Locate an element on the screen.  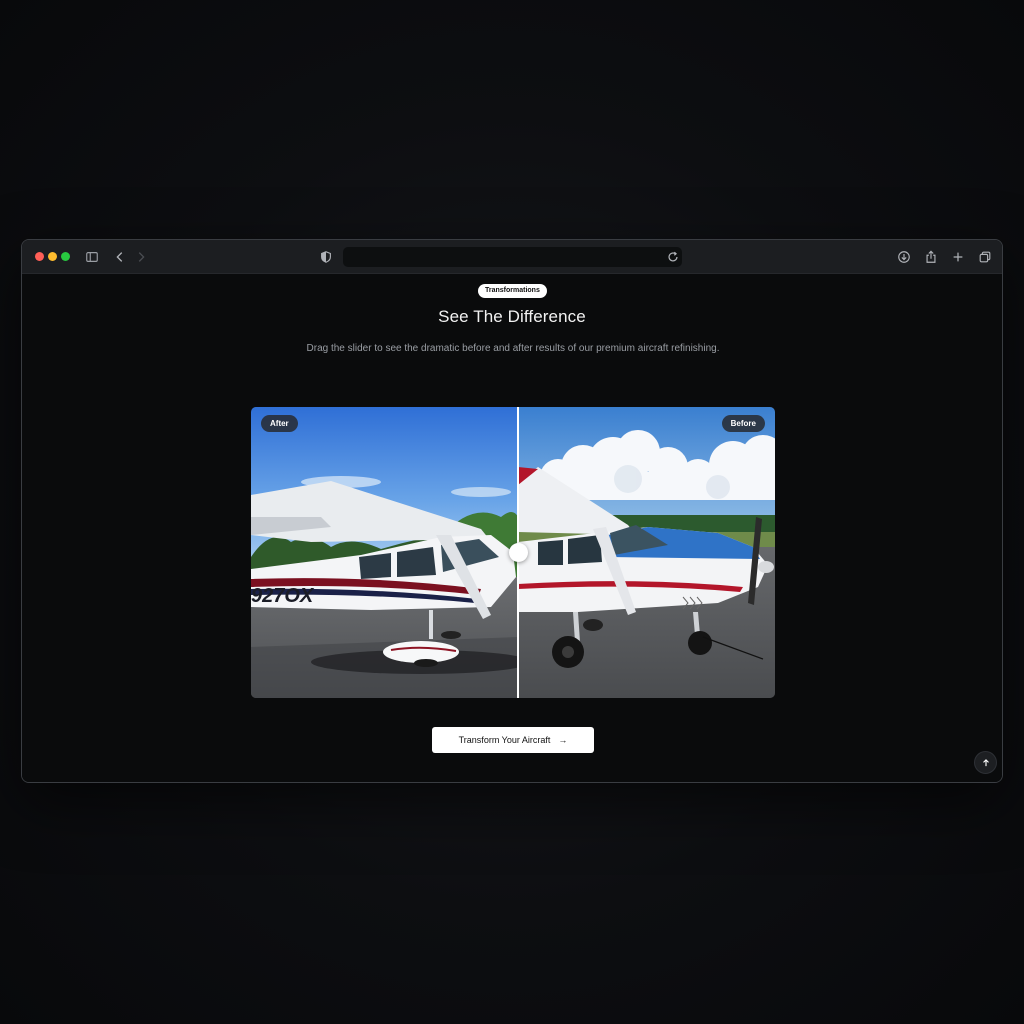
download-icon is located at coordinates (904, 257).